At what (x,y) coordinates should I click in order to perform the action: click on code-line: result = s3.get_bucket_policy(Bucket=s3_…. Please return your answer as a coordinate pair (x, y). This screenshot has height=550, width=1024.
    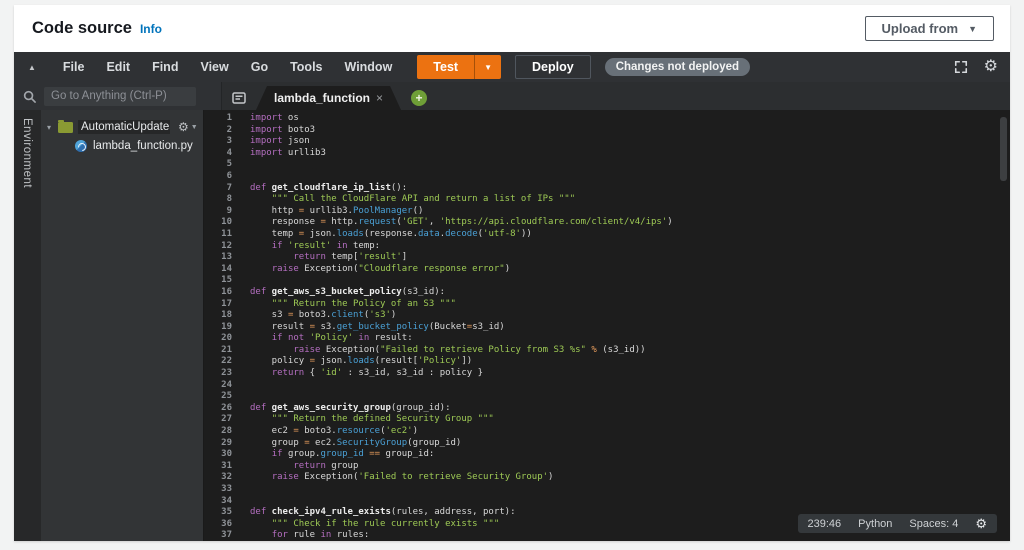
    Looking at the image, I should click on (377, 326).